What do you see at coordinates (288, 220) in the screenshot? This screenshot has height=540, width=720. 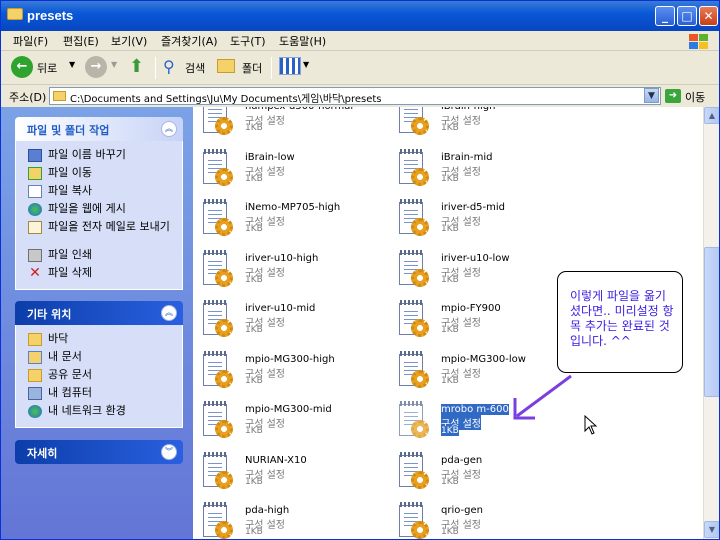 I see `file-item: iNemo-MP705-high 구성 설정 1KB` at bounding box center [288, 220].